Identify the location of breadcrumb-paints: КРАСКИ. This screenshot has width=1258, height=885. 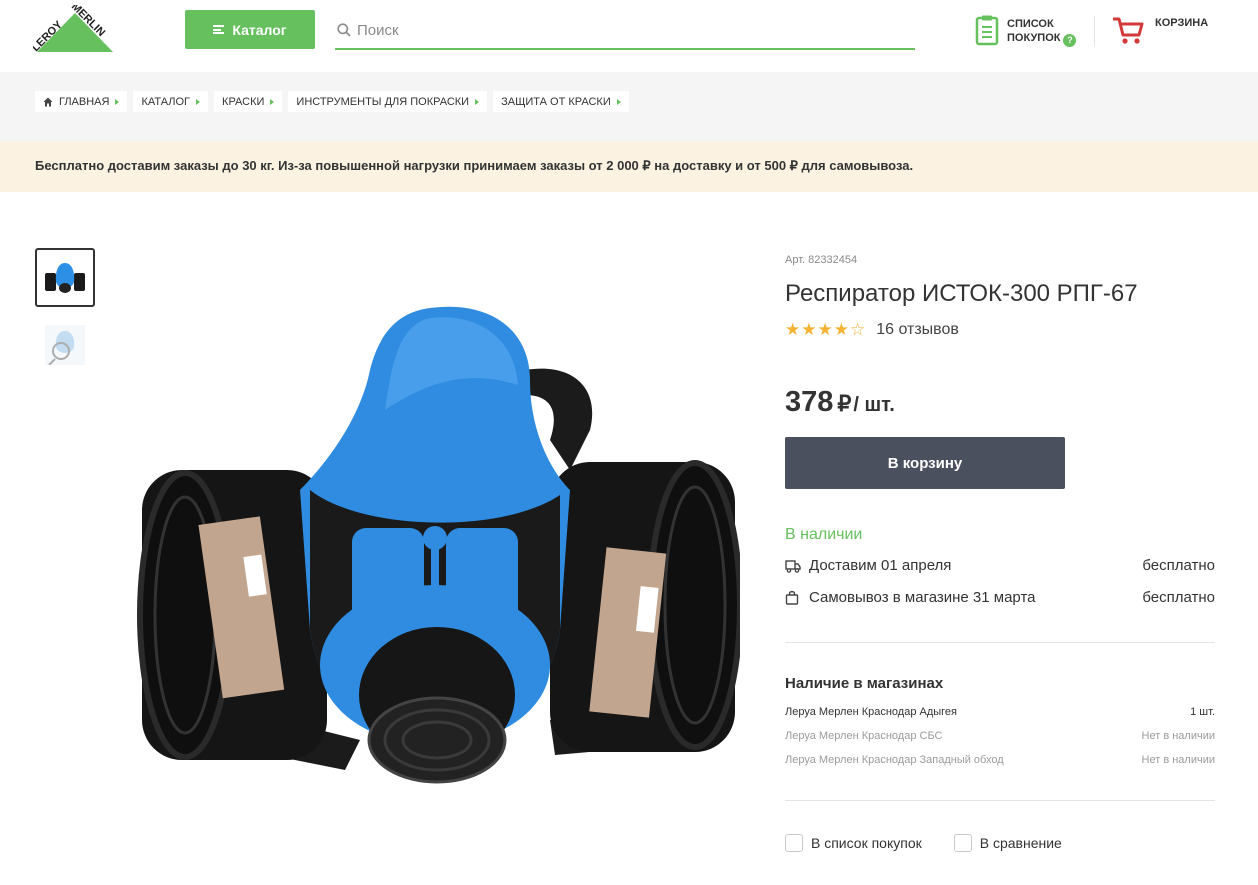
(248, 101).